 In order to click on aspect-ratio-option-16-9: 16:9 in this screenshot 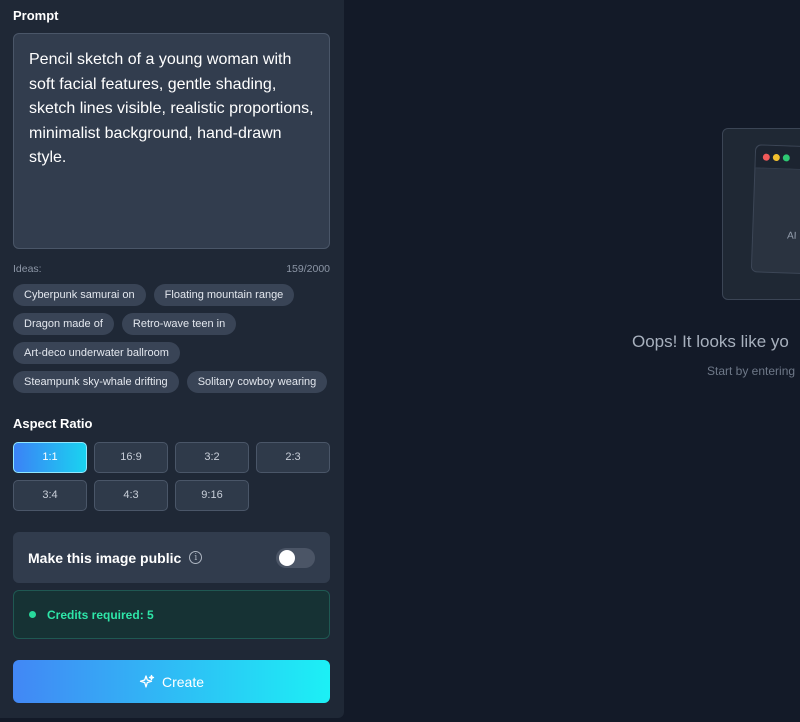, I will do `click(131, 457)`.